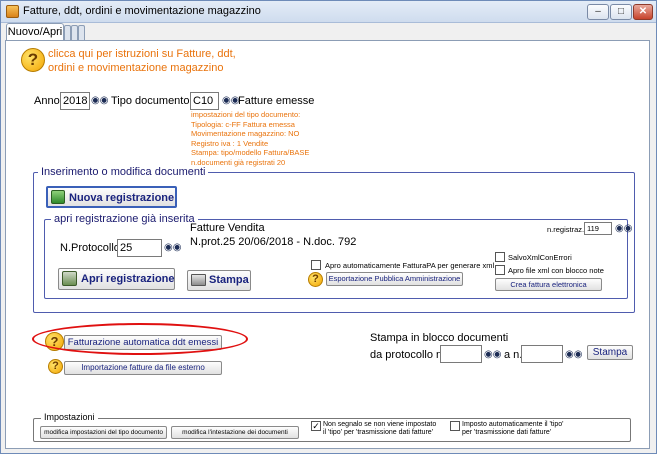 This screenshot has width=657, height=454. What do you see at coordinates (455, 426) in the screenshot?
I see `imposto-checkbox` at bounding box center [455, 426].